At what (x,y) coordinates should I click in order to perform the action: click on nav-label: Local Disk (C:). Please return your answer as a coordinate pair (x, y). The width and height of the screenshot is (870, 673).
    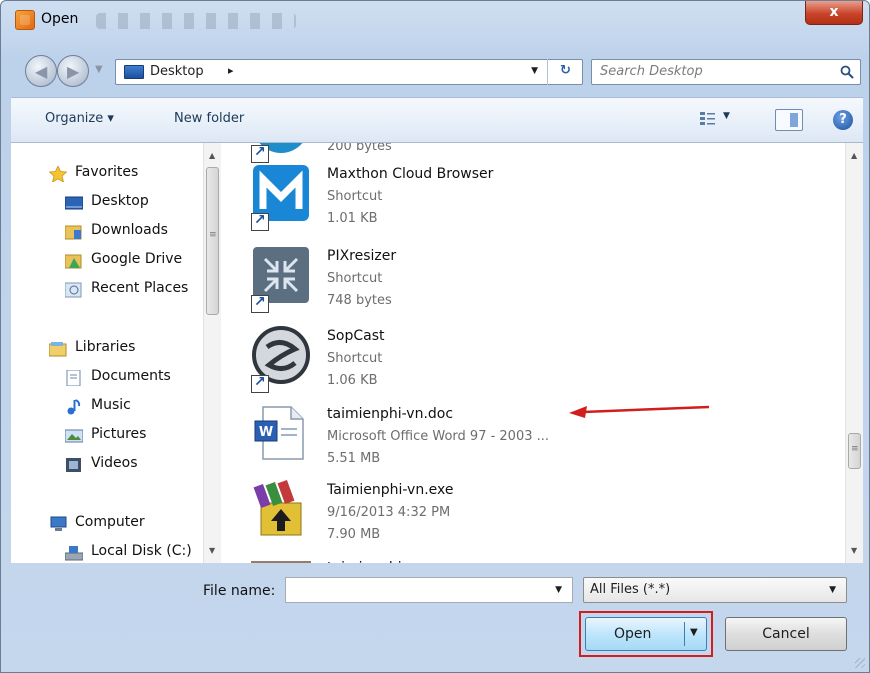
    Looking at the image, I should click on (141, 551).